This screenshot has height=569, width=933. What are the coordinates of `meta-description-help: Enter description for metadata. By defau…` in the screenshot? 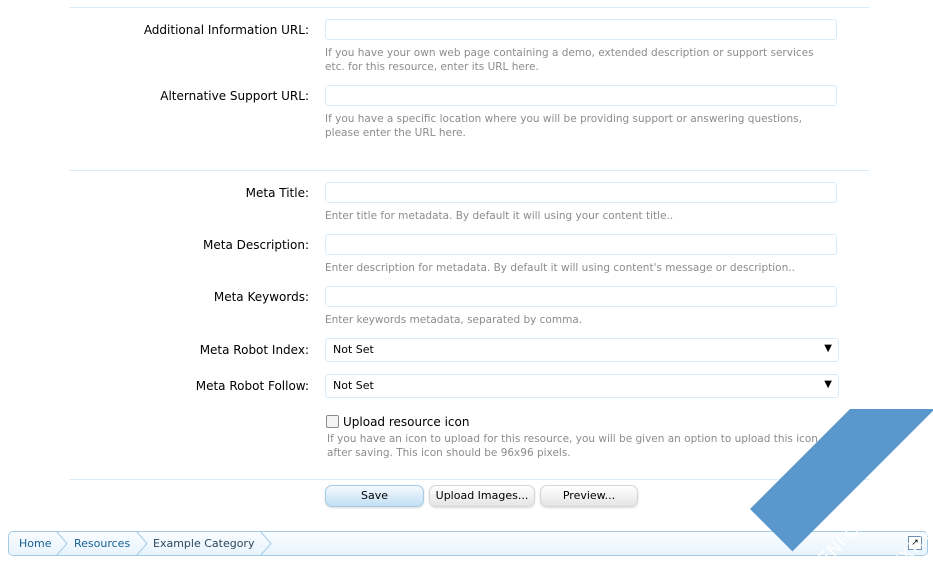 It's located at (560, 268).